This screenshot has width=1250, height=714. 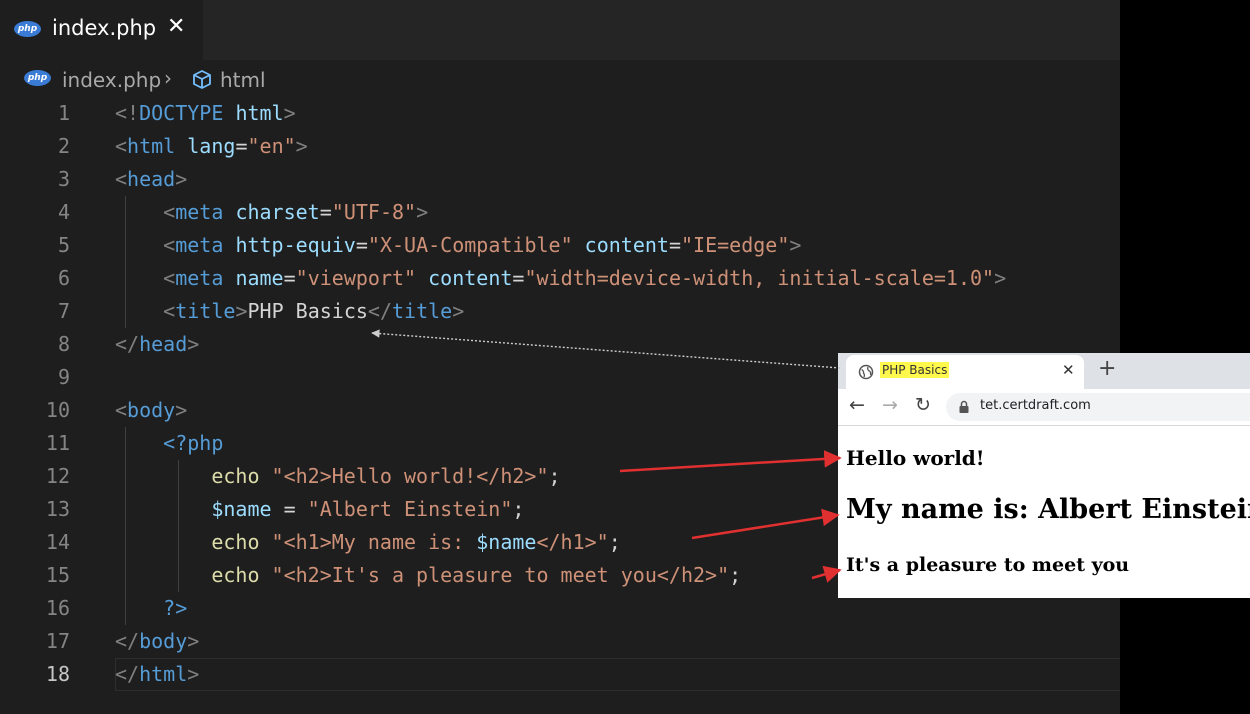 I want to click on current-line-highlight, so click(x=617, y=674).